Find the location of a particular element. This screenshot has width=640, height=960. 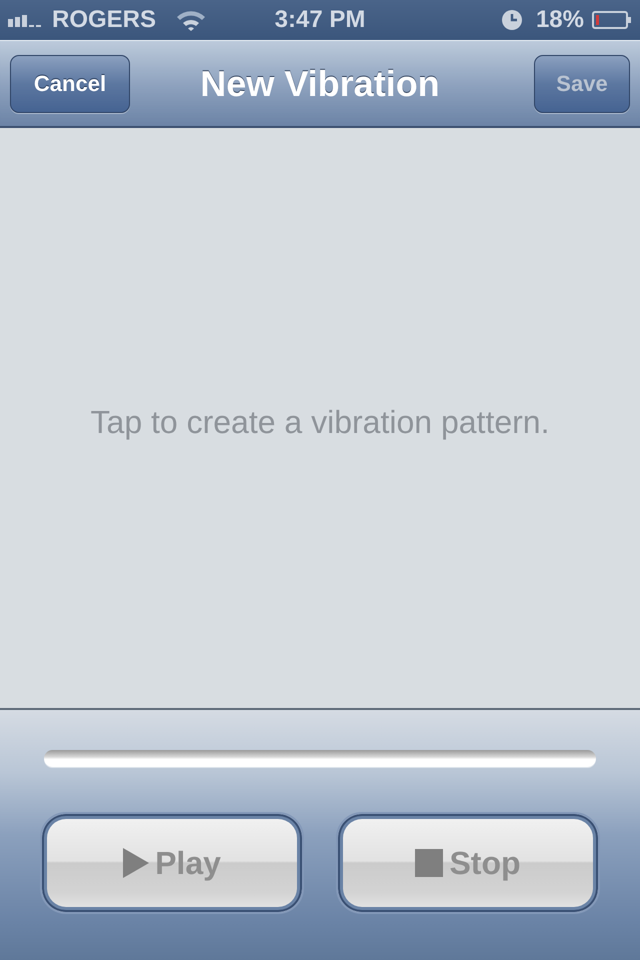

wifi-icon is located at coordinates (191, 20).